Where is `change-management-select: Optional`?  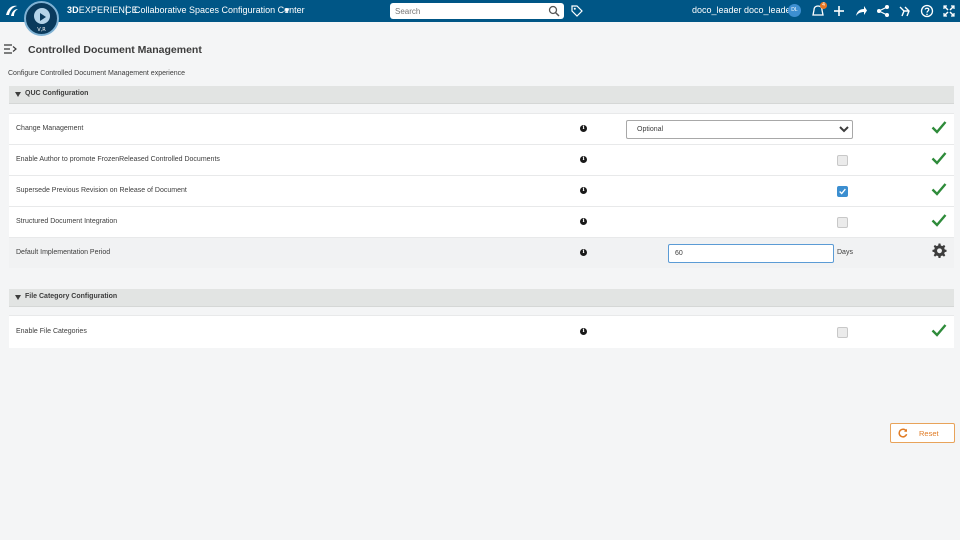 change-management-select: Optional is located at coordinates (739, 129).